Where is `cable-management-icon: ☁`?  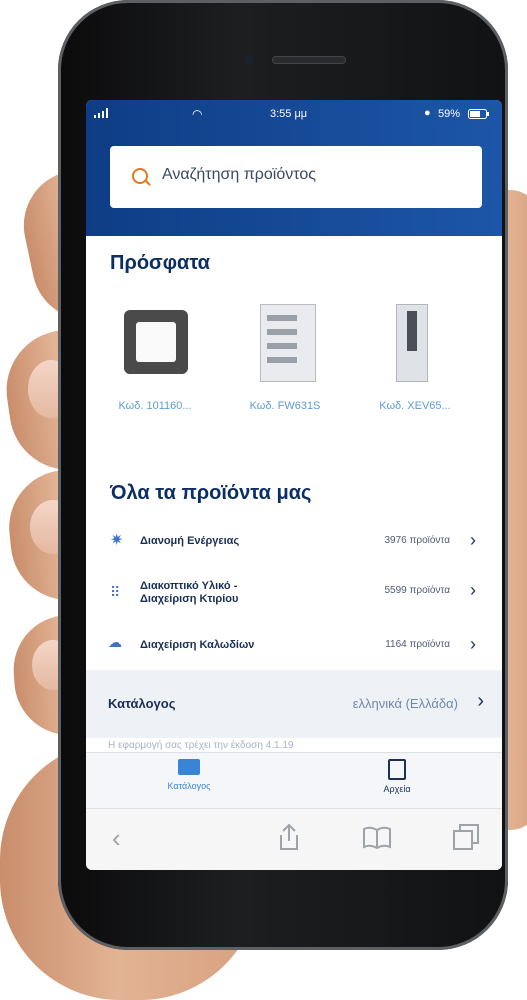
cable-management-icon: ☁ is located at coordinates (115, 642).